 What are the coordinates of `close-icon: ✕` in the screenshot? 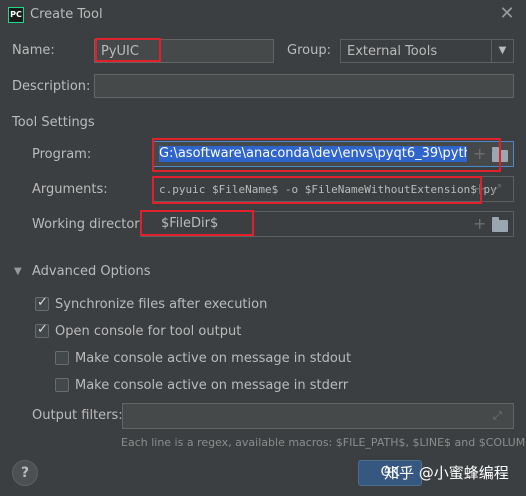 It's located at (507, 14).